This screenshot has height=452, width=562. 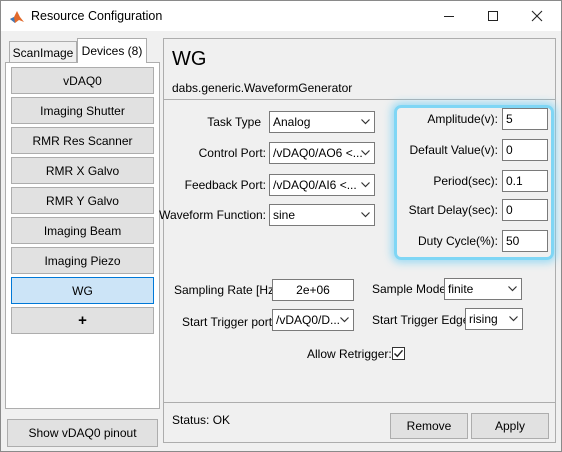 I want to click on start-trigger-edge-label: Start Trigger Edge:, so click(x=422, y=320).